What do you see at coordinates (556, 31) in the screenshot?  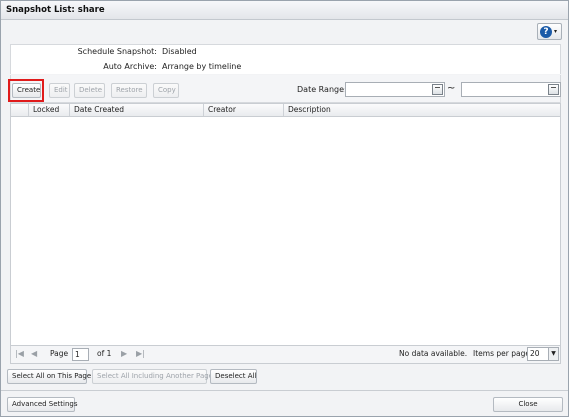 I see `chevron-down-icon: ▾` at bounding box center [556, 31].